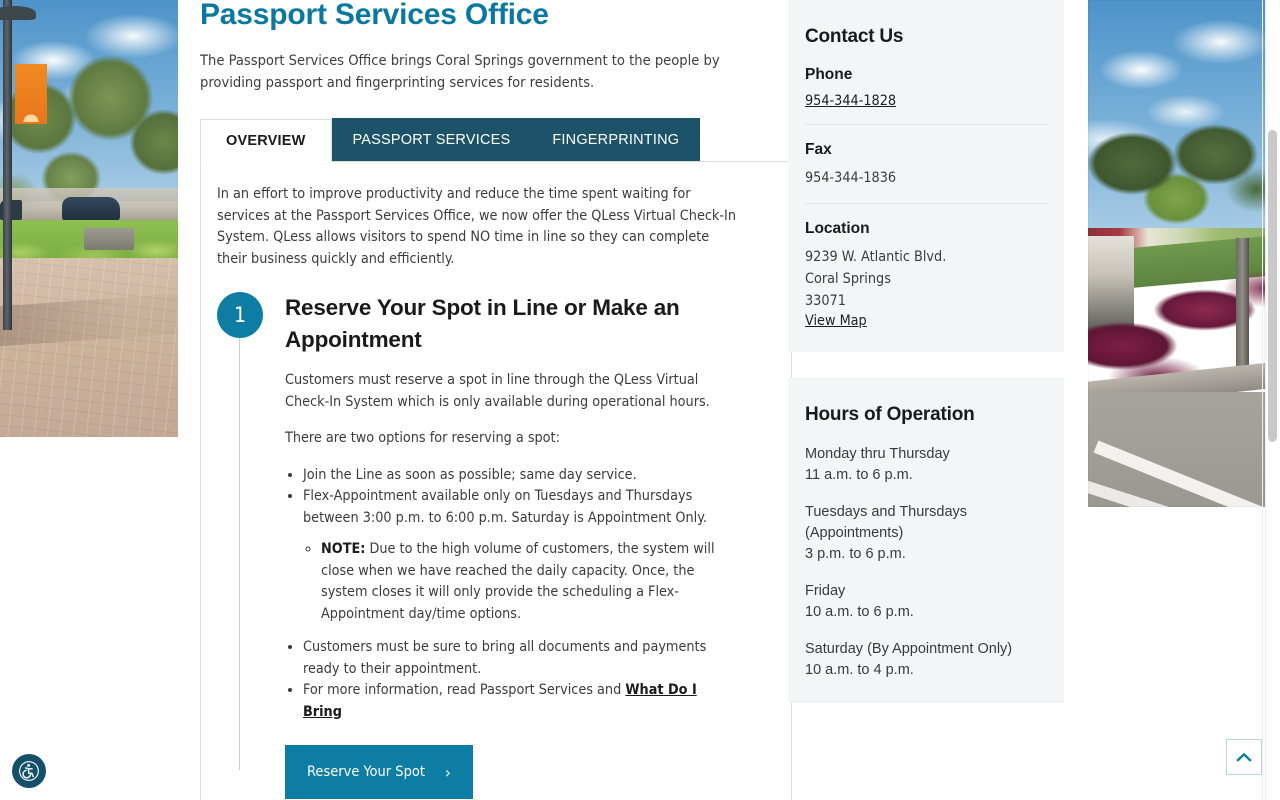  I want to click on step-1-marker: 1, so click(240, 531).